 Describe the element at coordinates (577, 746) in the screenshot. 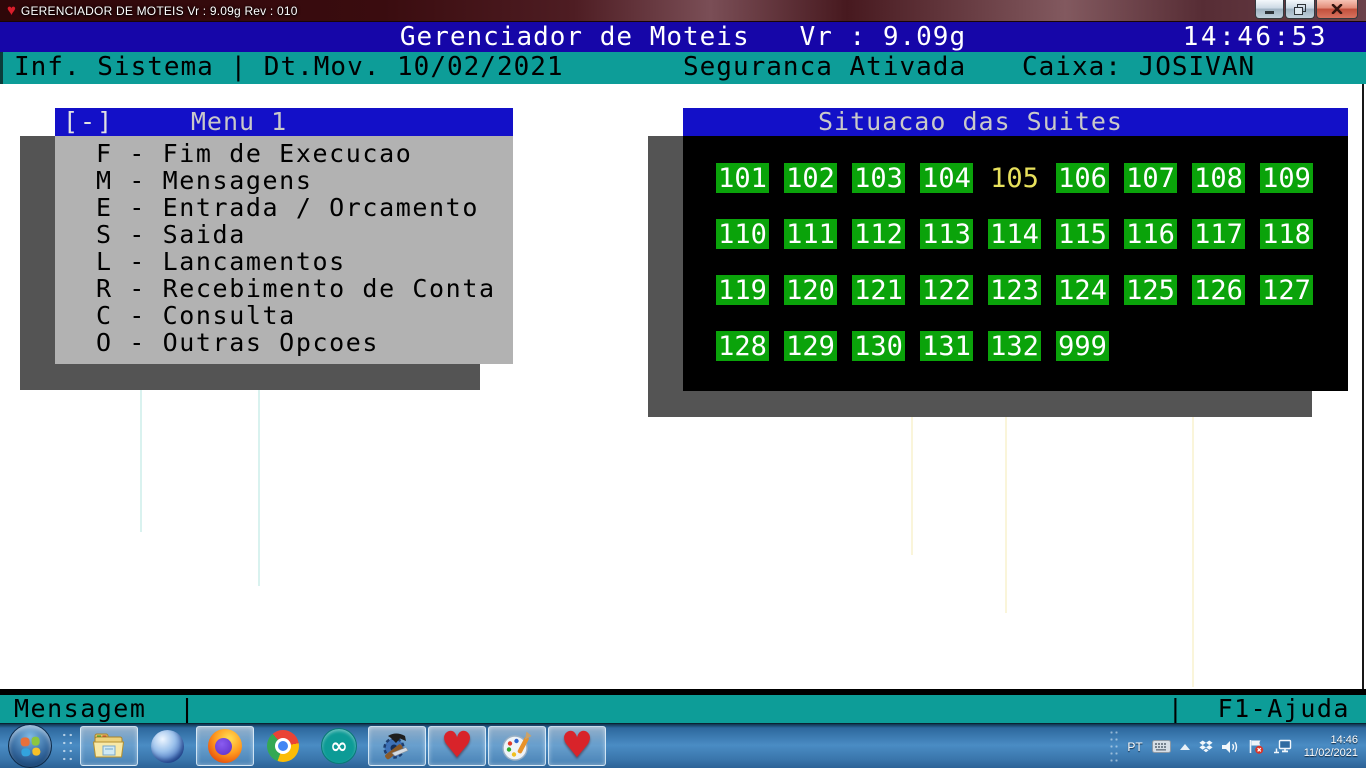

I see `taskbar-motel-app-2-button: ♥` at that location.